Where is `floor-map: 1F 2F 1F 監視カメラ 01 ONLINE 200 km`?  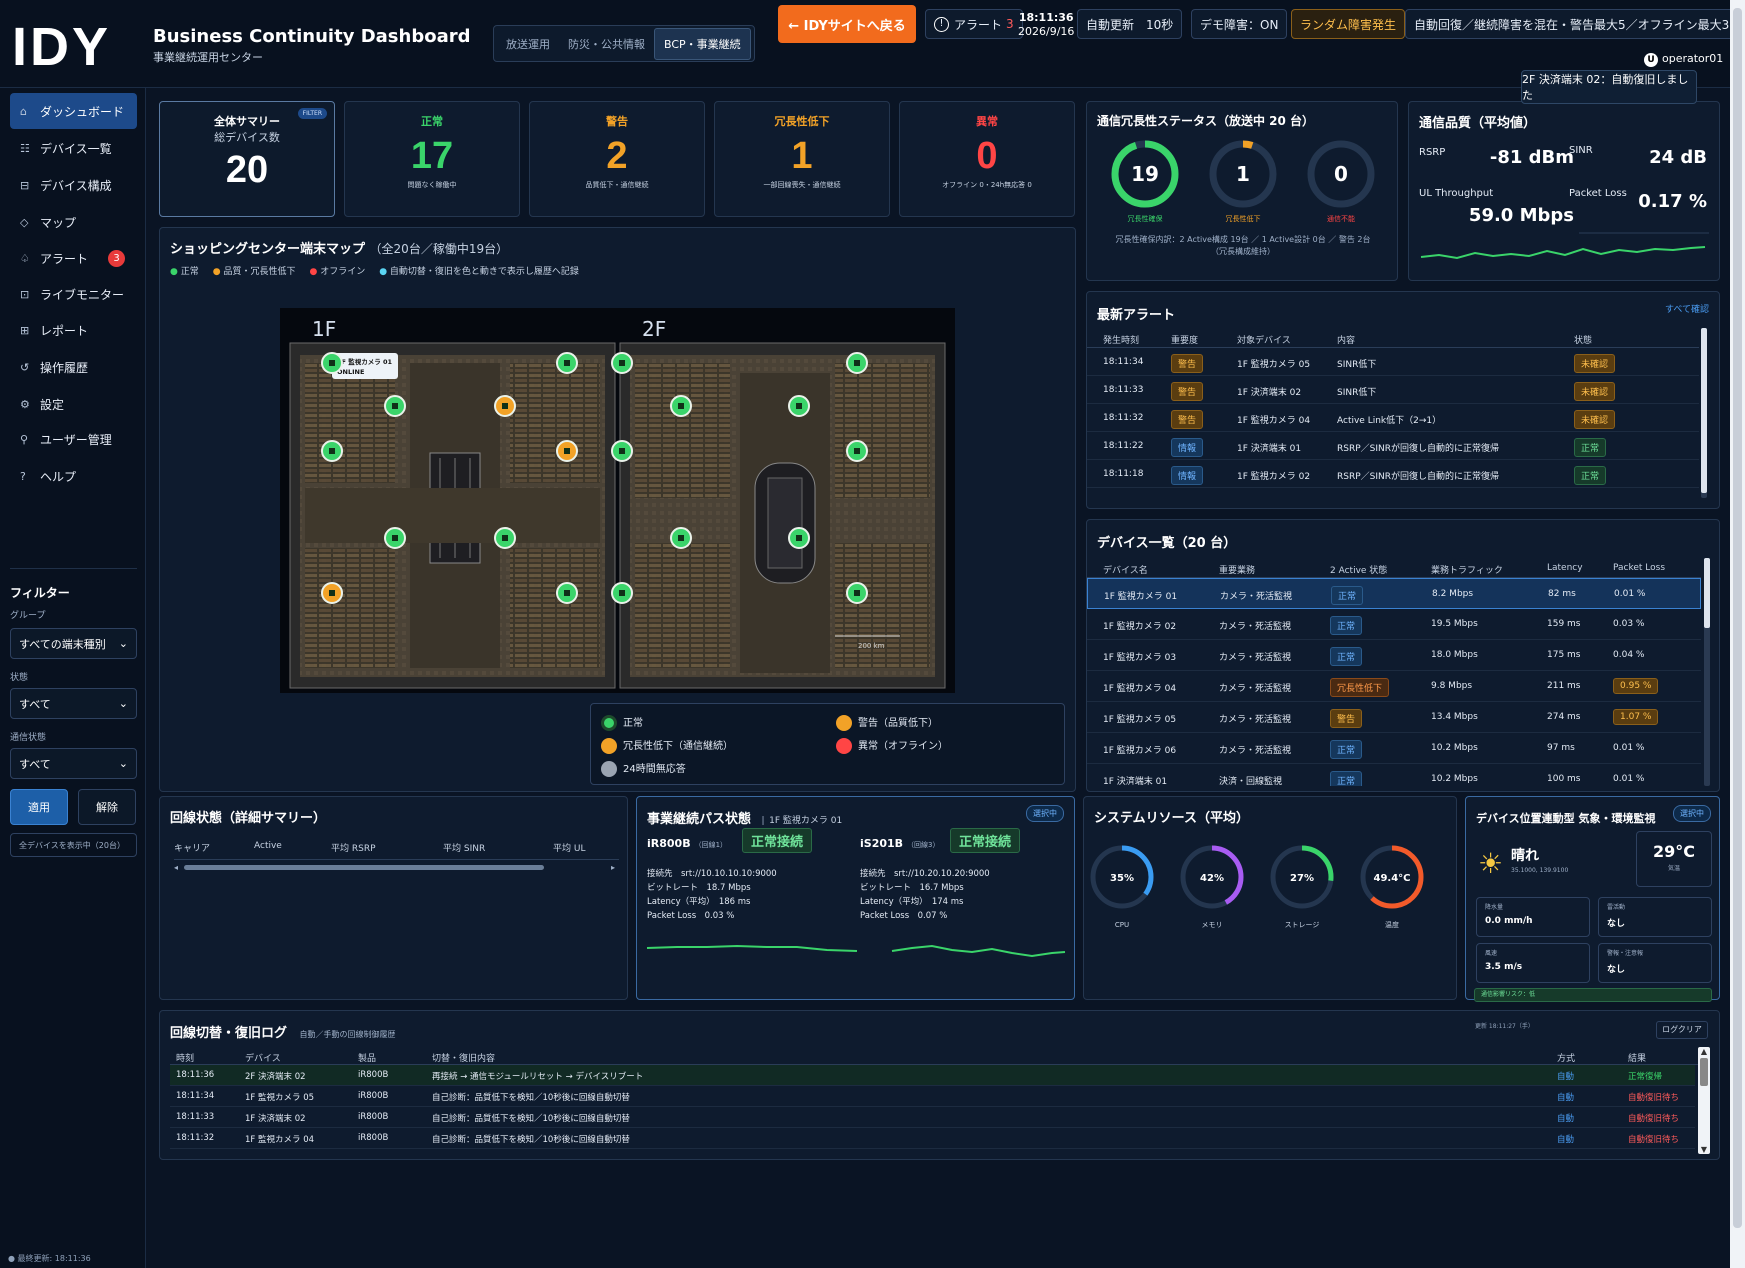 floor-map: 1F 2F 1F 監視カメラ 01 ONLINE 200 km is located at coordinates (617, 500).